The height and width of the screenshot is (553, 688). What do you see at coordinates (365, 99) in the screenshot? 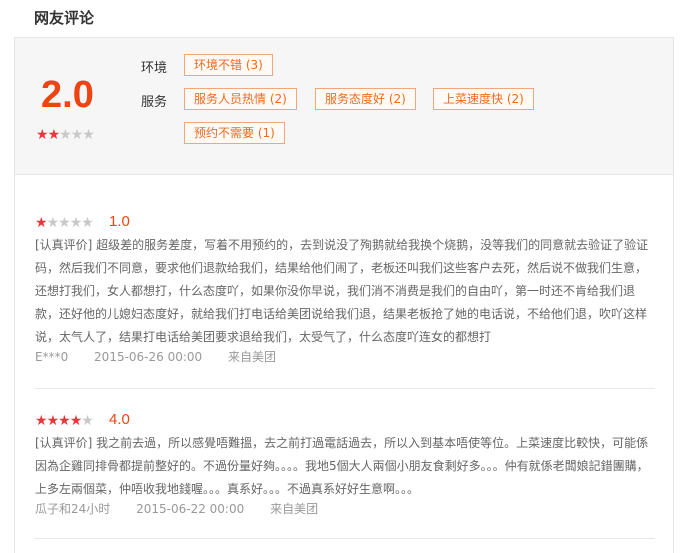
I see `tag-service-attitude-good: 服务态度好 (2)` at bounding box center [365, 99].